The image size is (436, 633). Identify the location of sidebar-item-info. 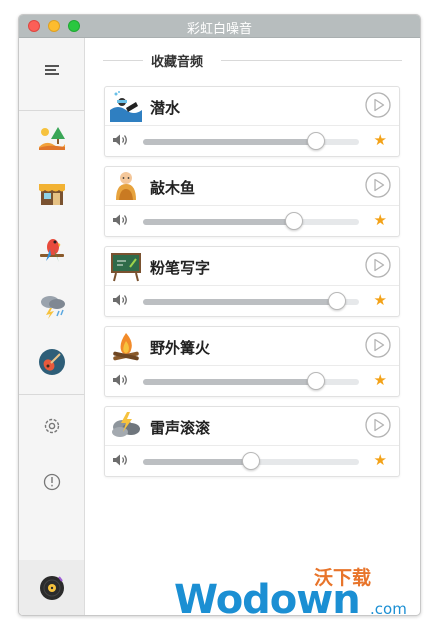
(51, 482).